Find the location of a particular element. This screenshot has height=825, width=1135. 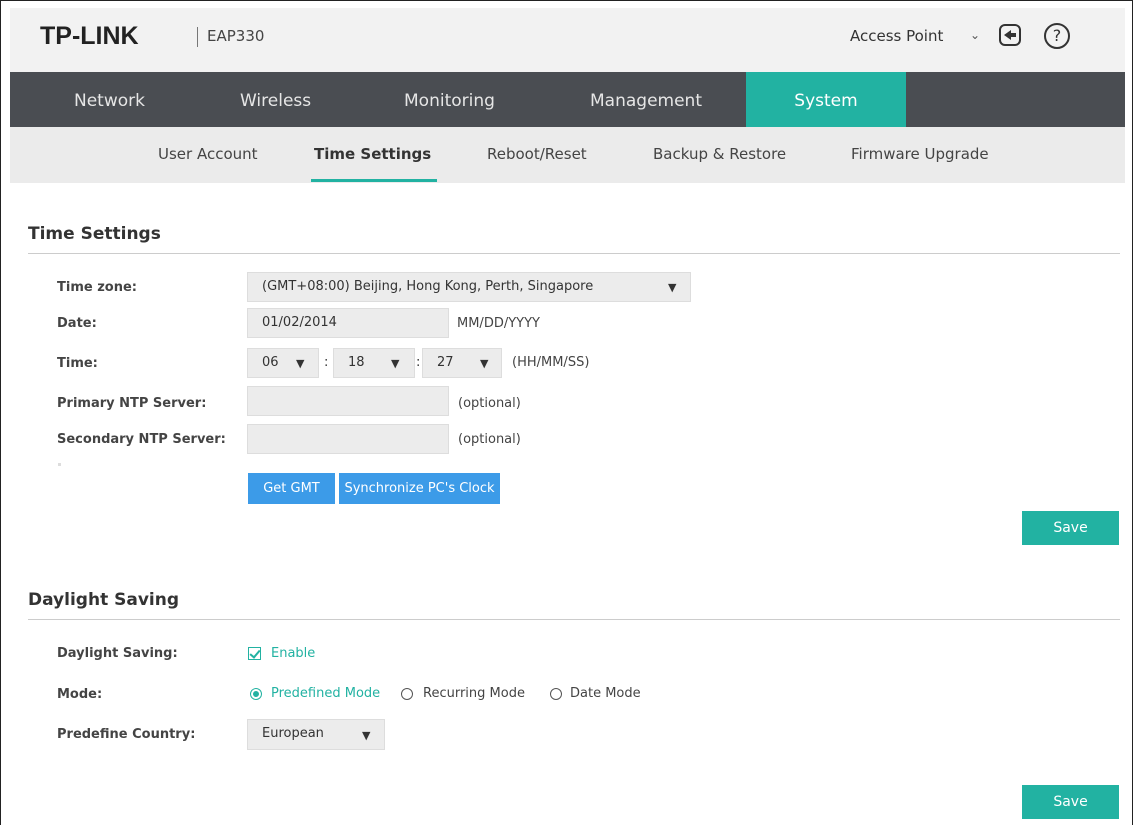

tp-link-logo: TP-LINK is located at coordinates (89, 36).